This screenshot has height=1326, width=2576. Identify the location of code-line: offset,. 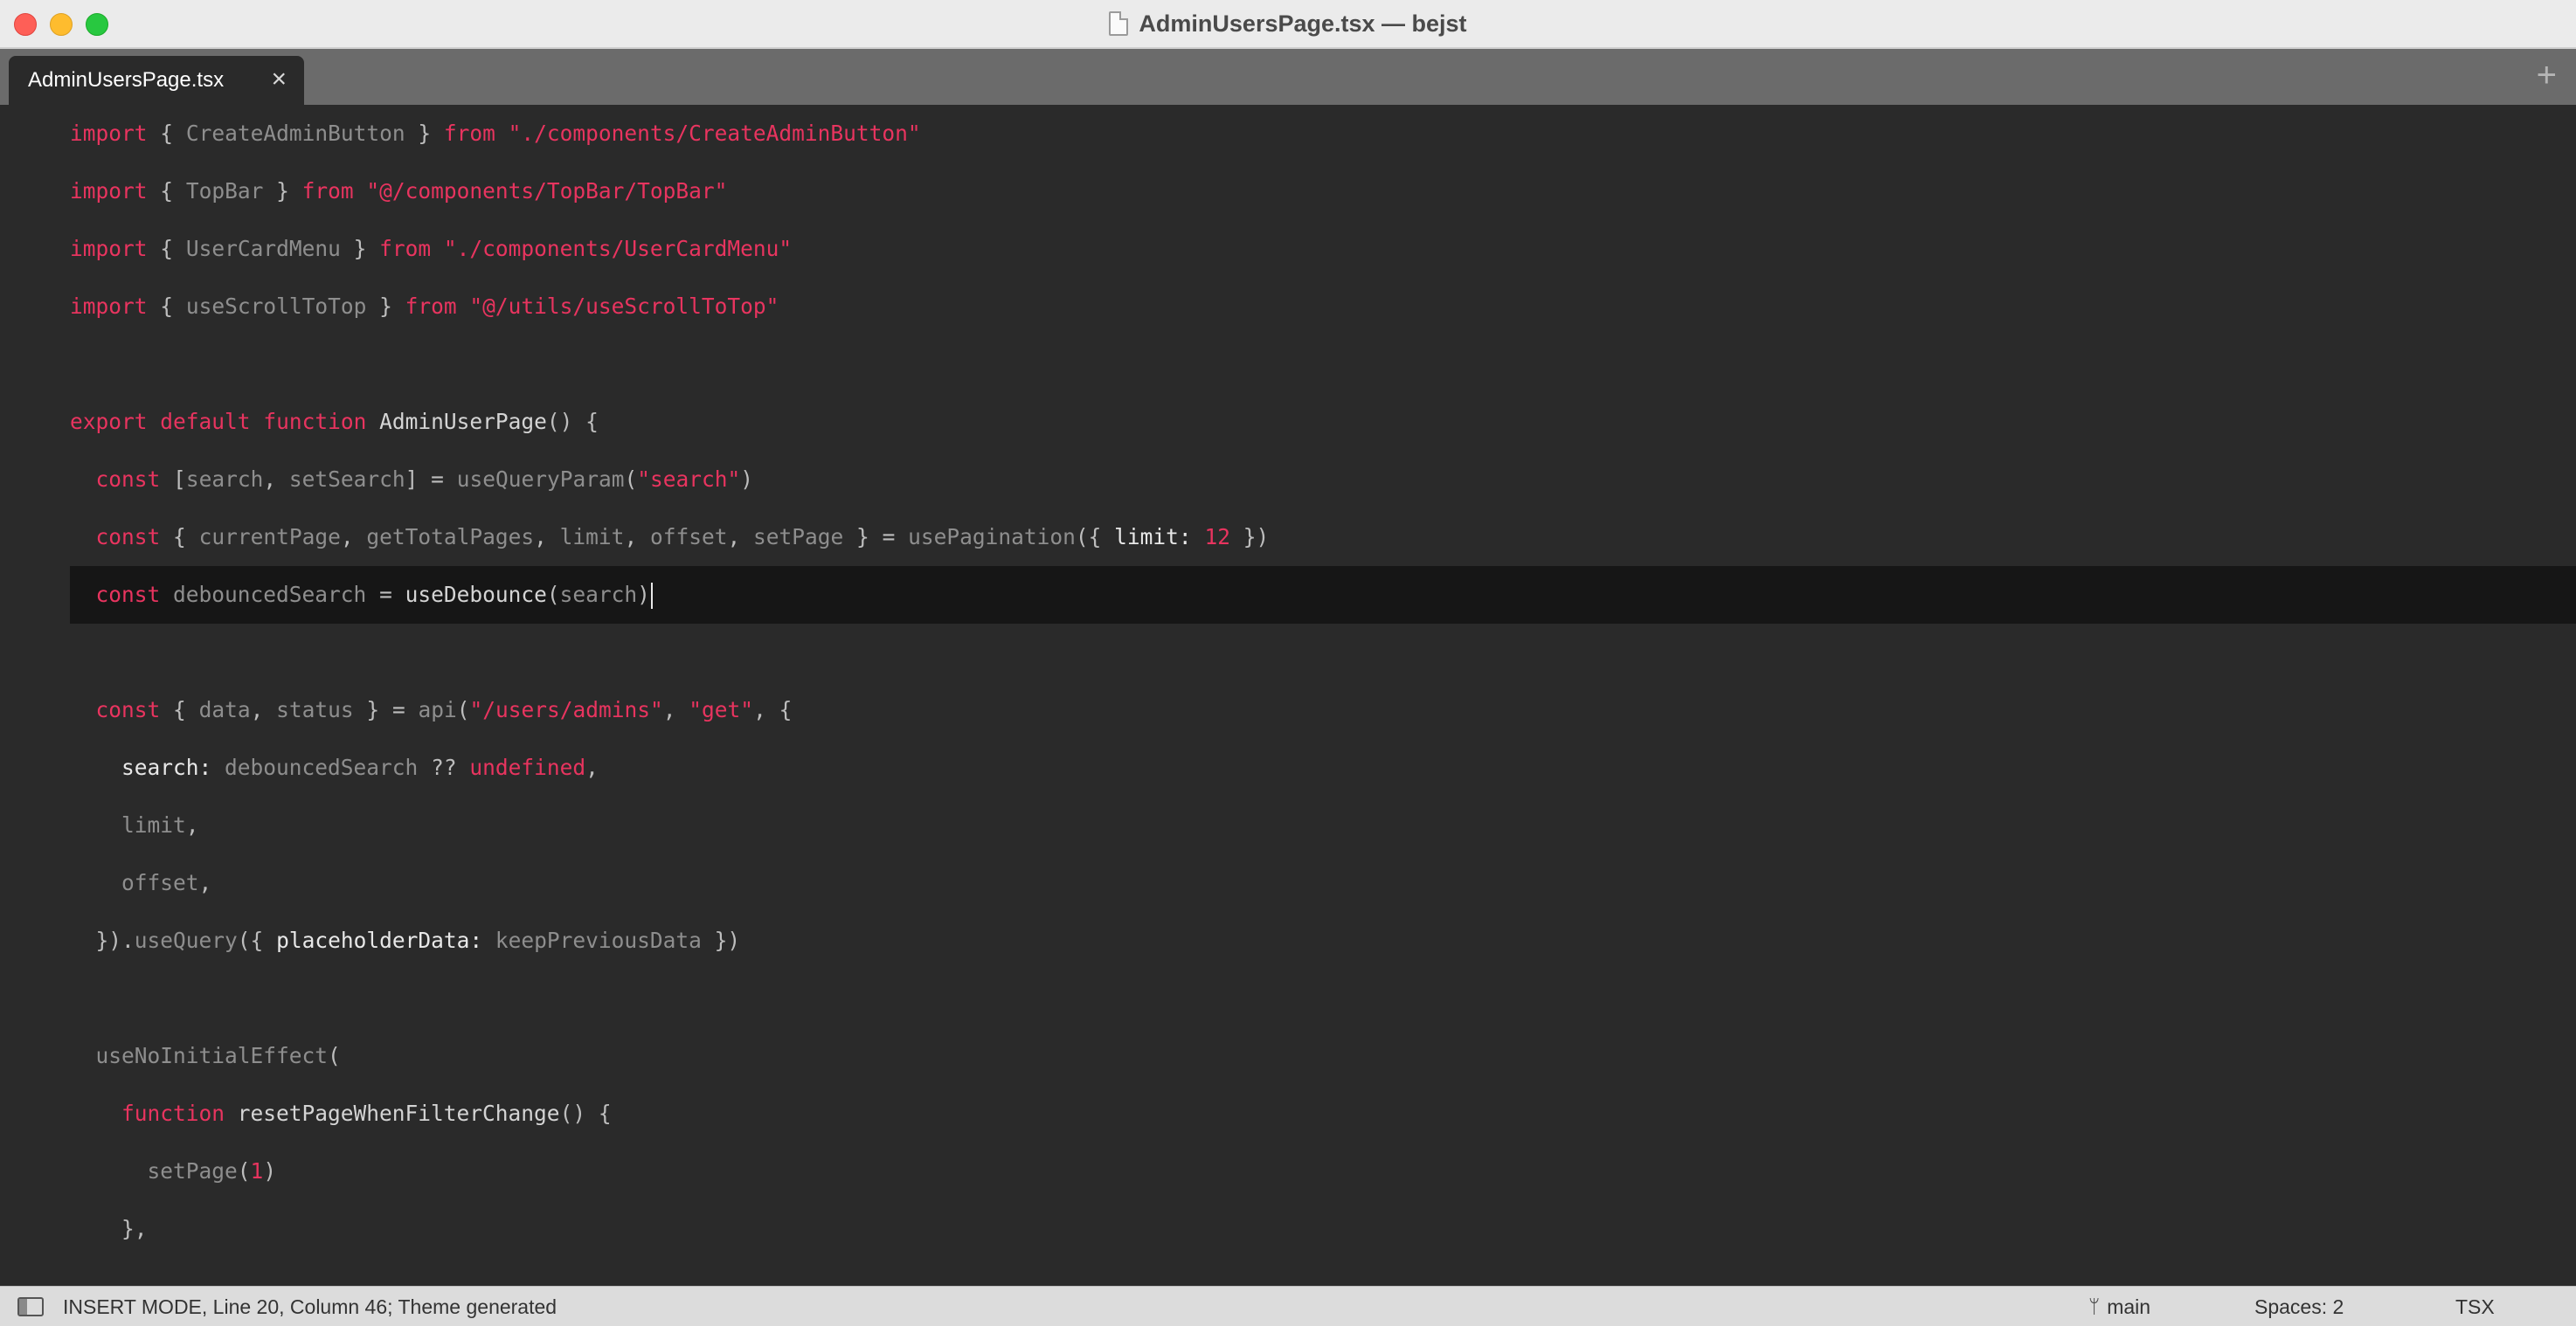
(1323, 883).